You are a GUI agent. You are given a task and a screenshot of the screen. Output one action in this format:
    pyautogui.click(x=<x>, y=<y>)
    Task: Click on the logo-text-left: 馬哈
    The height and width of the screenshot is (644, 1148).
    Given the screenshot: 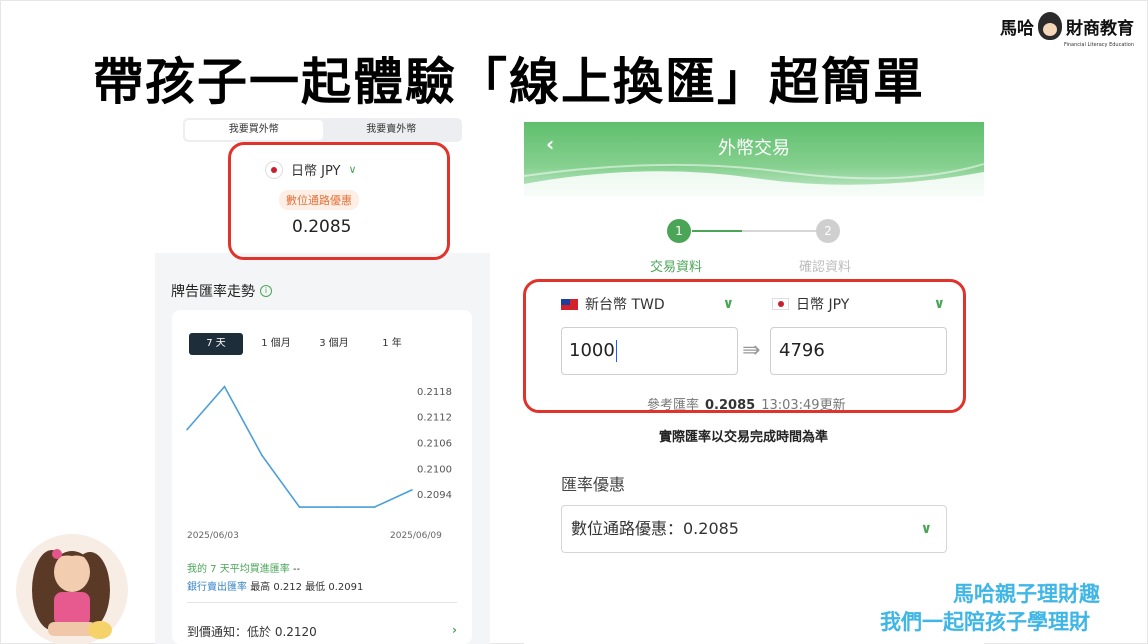 What is the action you would take?
    pyautogui.click(x=1017, y=28)
    